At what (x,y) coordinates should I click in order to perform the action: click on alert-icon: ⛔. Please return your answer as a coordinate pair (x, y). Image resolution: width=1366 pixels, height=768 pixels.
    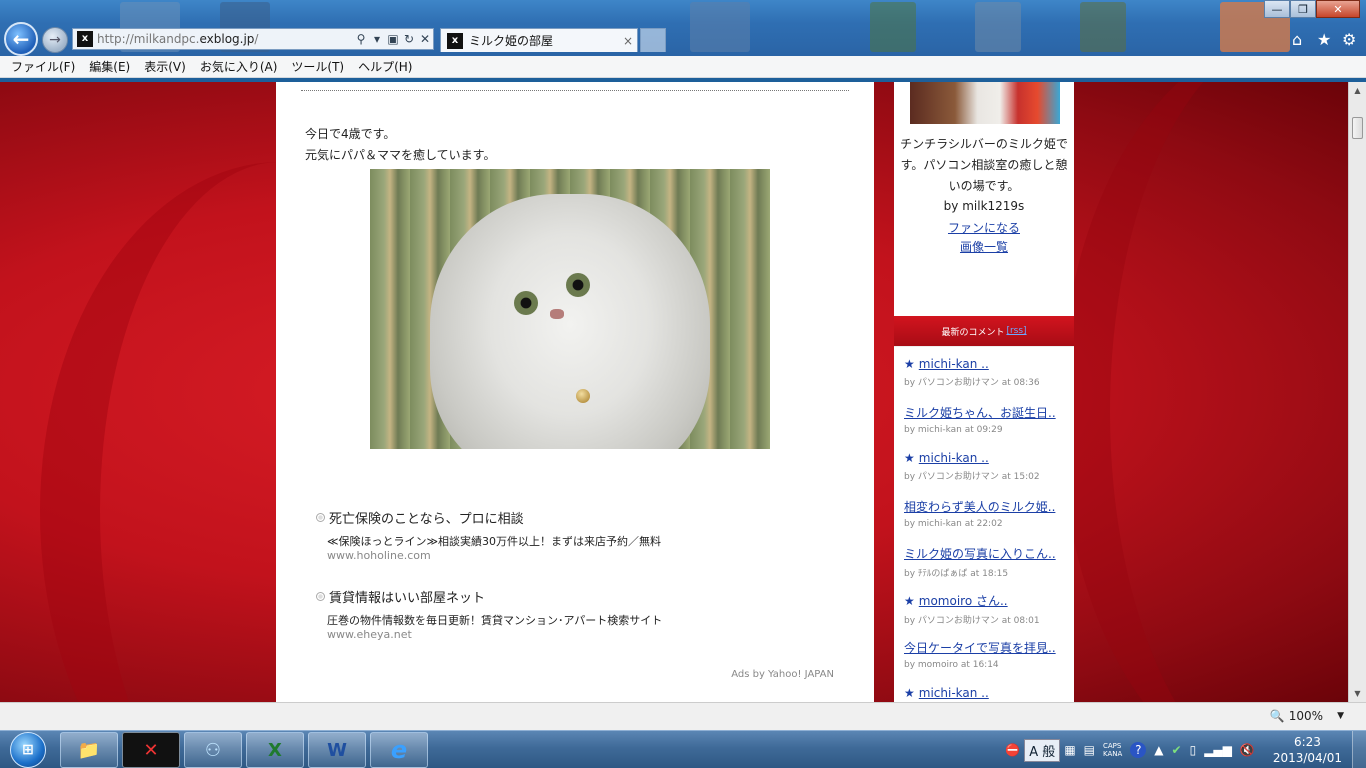
    Looking at the image, I should click on (1012, 750).